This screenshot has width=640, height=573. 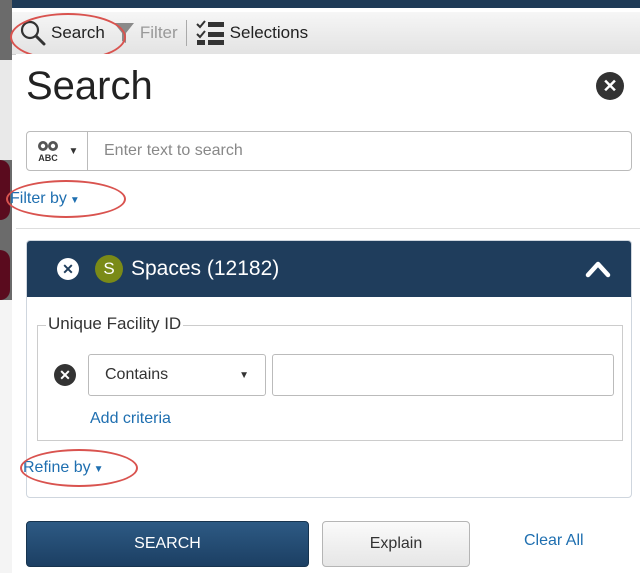 I want to click on search-icon, so click(x=33, y=33).